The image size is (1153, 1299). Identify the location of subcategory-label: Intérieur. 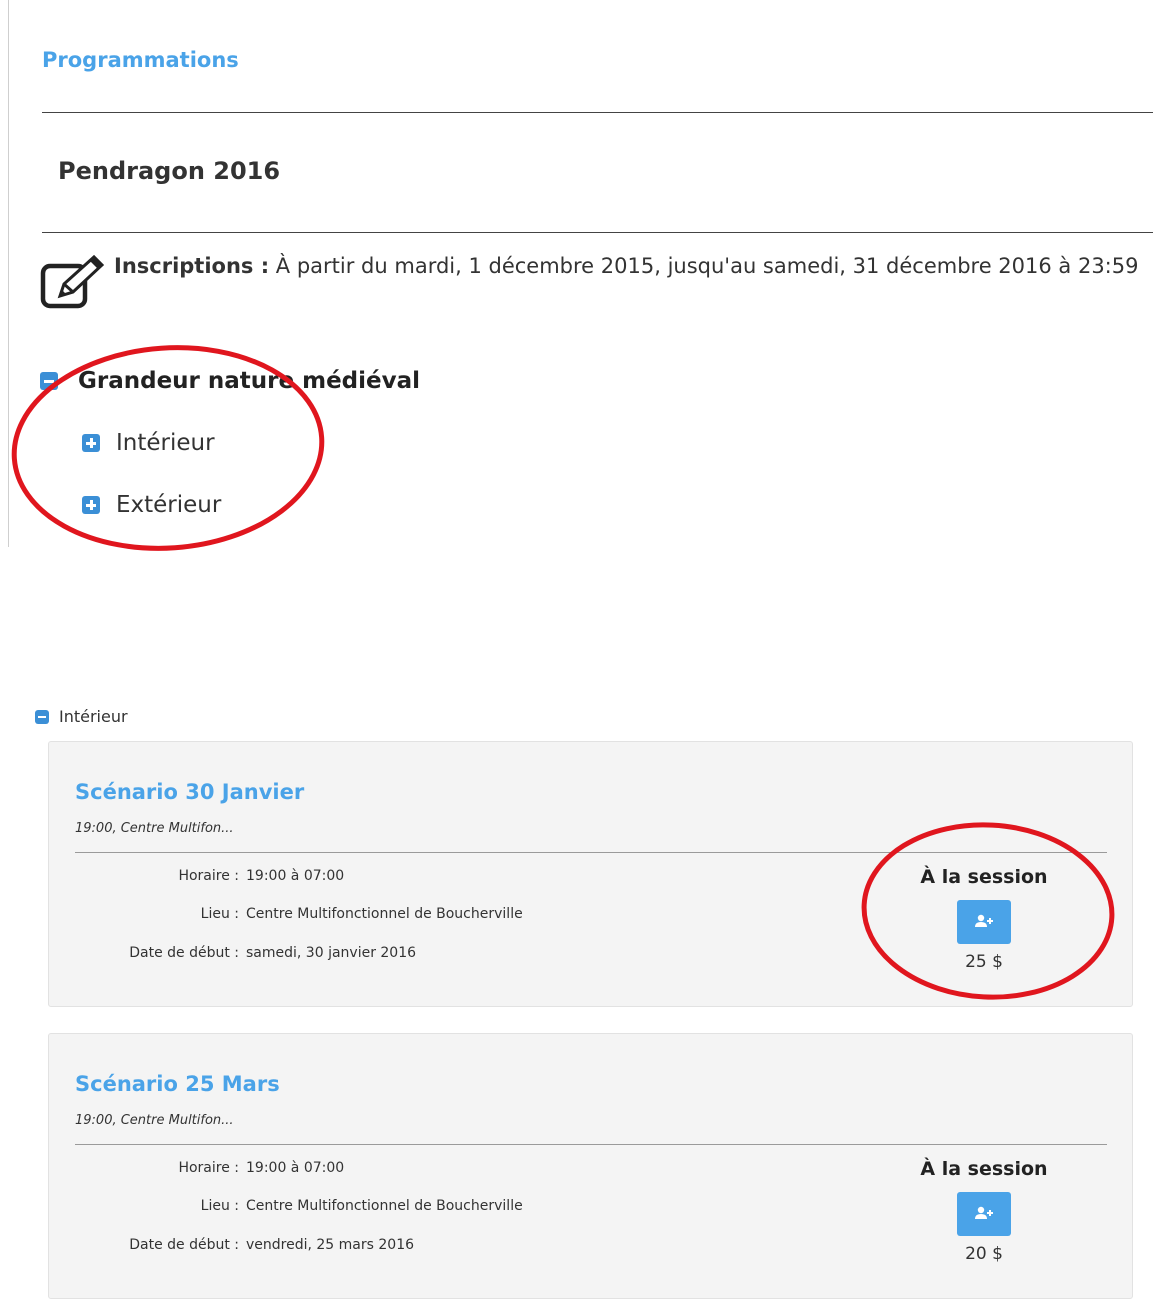
(165, 443).